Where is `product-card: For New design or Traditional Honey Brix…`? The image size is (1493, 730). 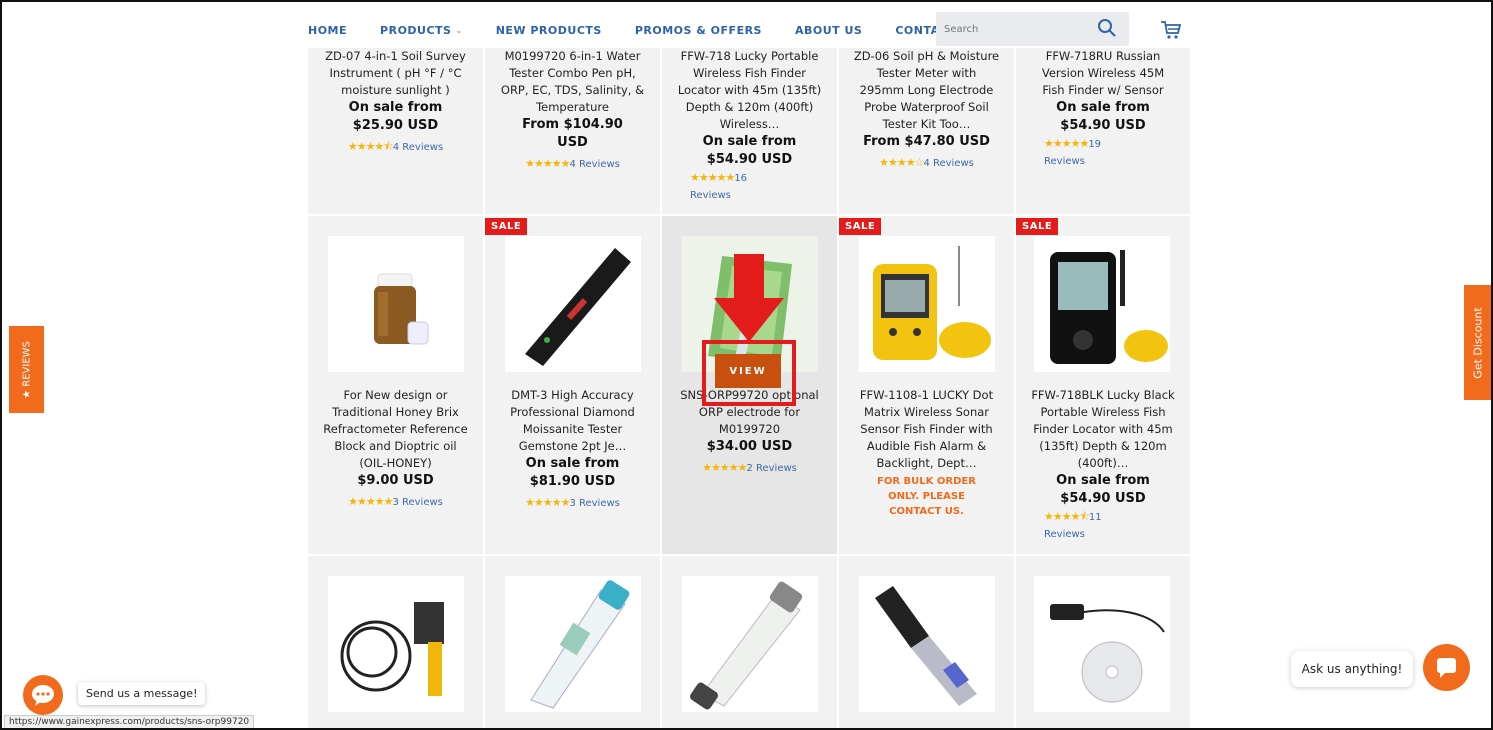
product-card: For New design or Traditional Honey Brix… is located at coordinates (395, 385).